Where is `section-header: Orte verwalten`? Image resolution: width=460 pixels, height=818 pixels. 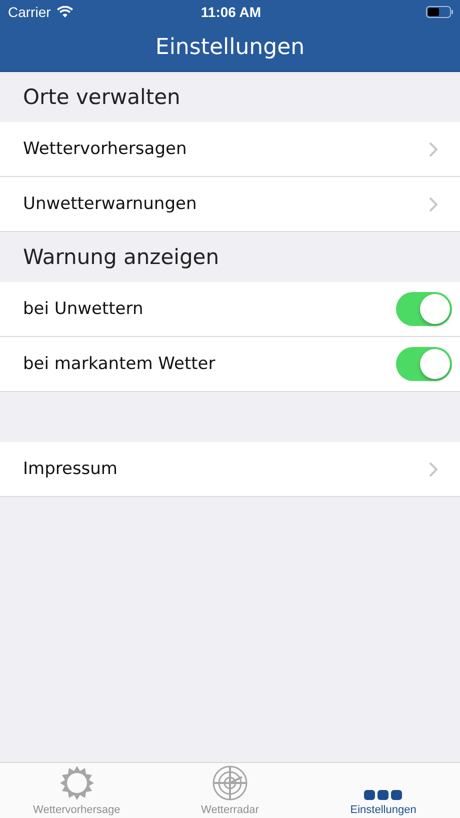 section-header: Orte verwalten is located at coordinates (101, 97).